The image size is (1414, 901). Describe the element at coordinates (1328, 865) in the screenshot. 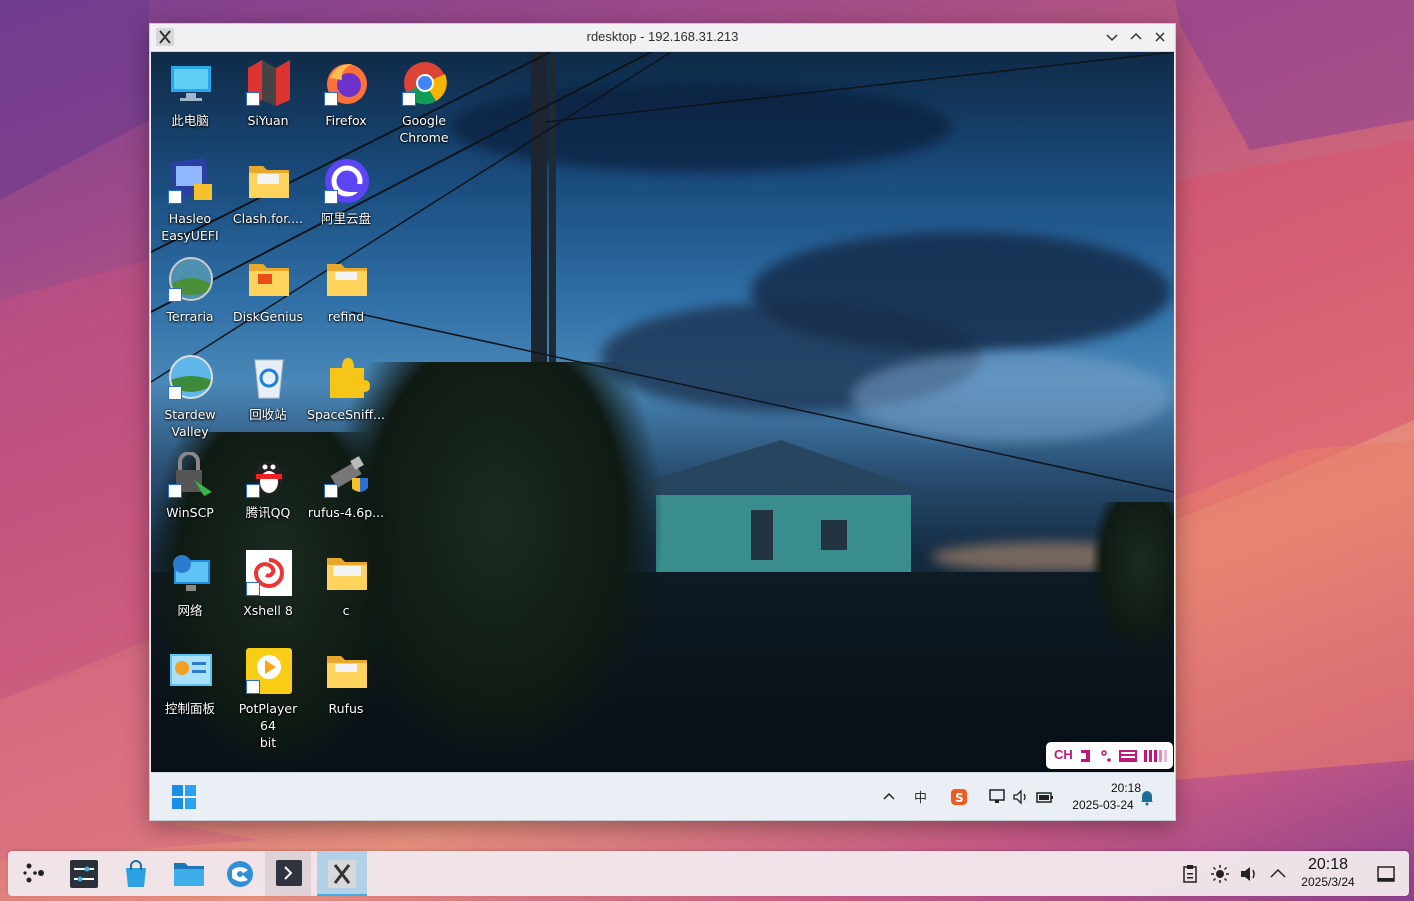

I see `host-clock-time: 20:18` at that location.